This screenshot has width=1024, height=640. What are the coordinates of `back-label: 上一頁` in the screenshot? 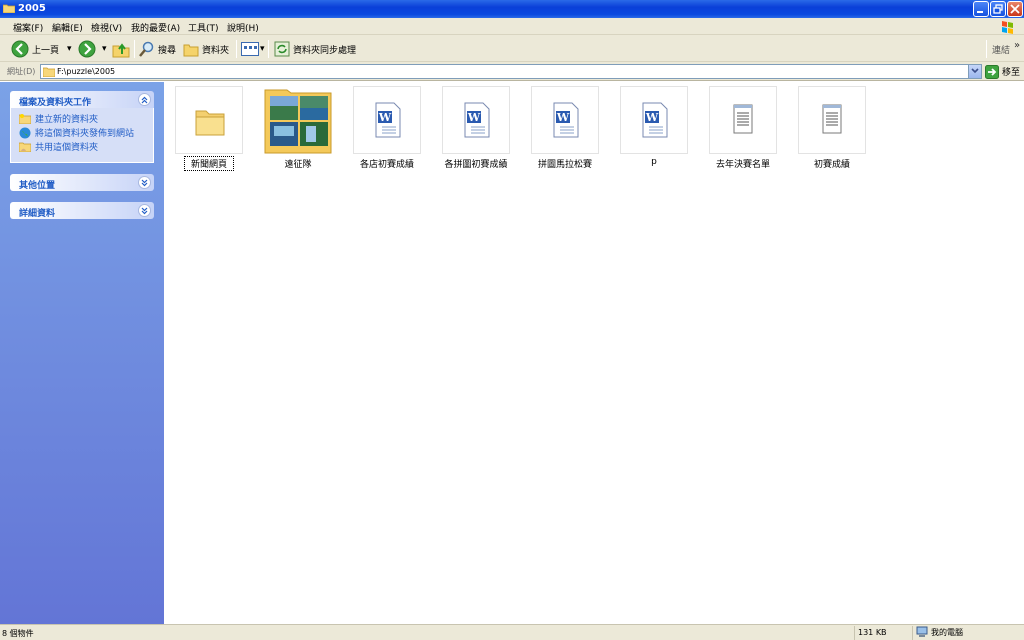 It's located at (46, 50).